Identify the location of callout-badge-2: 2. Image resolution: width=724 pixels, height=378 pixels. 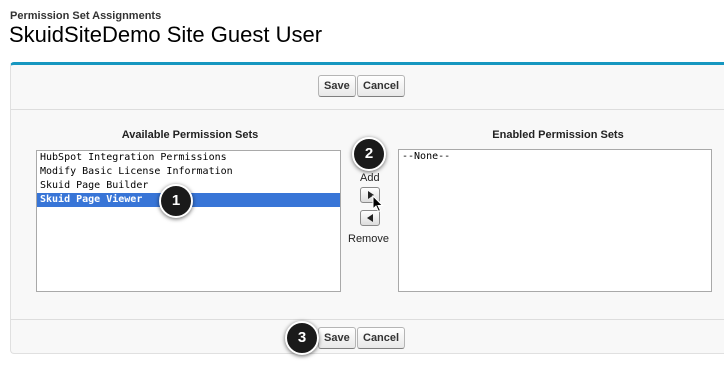
(369, 154).